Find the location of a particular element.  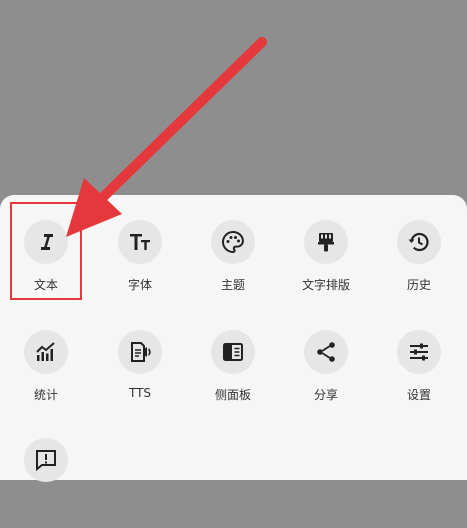

menu-item-typesetting: 文字排版 is located at coordinates (326, 265).